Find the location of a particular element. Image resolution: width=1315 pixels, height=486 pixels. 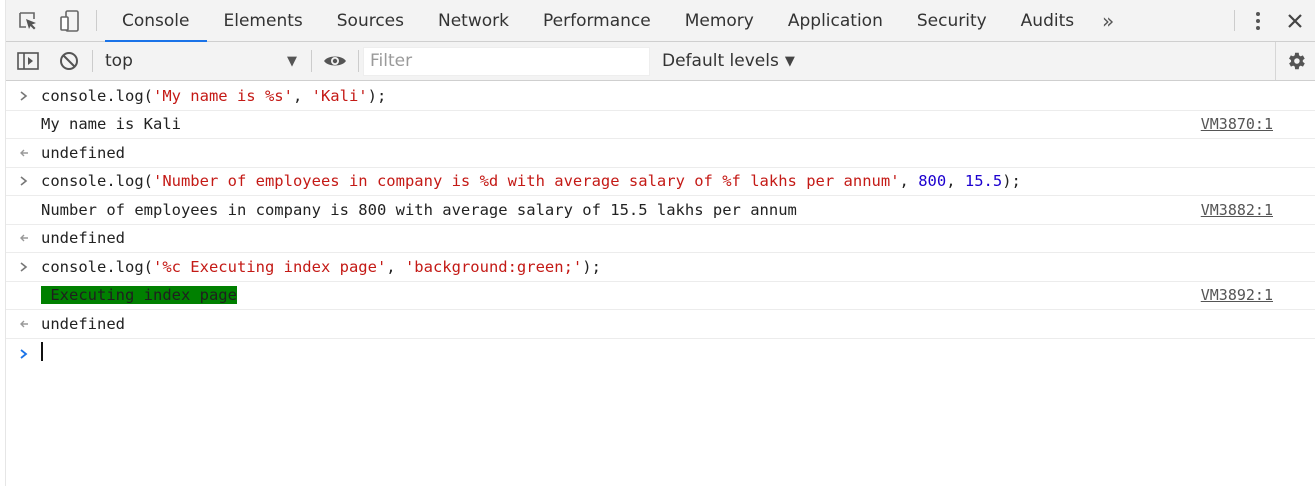

tab-performance: Performance is located at coordinates (597, 20).